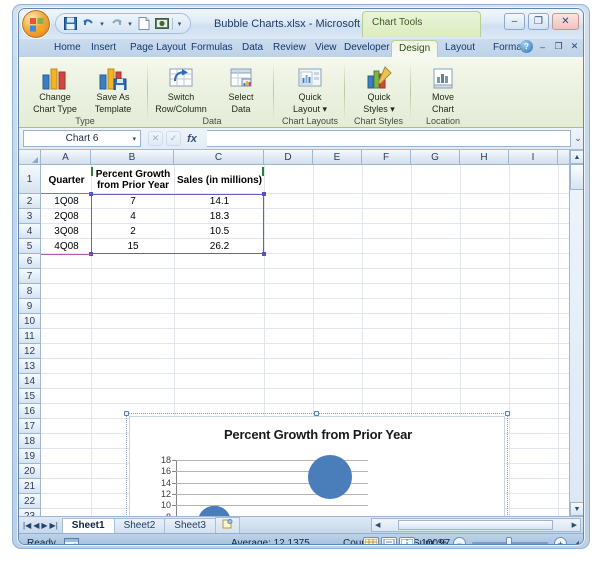 The height and width of the screenshot is (569, 600). What do you see at coordinates (460, 48) in the screenshot?
I see `tab-layout: Layout` at bounding box center [460, 48].